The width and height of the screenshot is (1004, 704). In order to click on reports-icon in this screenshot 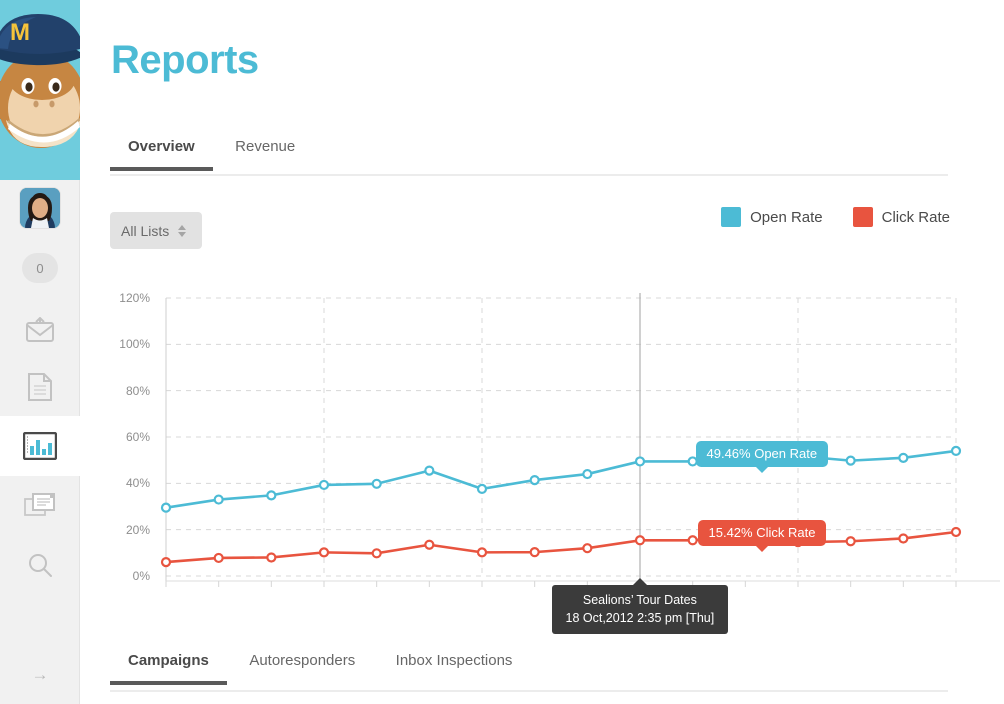, I will do `click(40, 446)`.